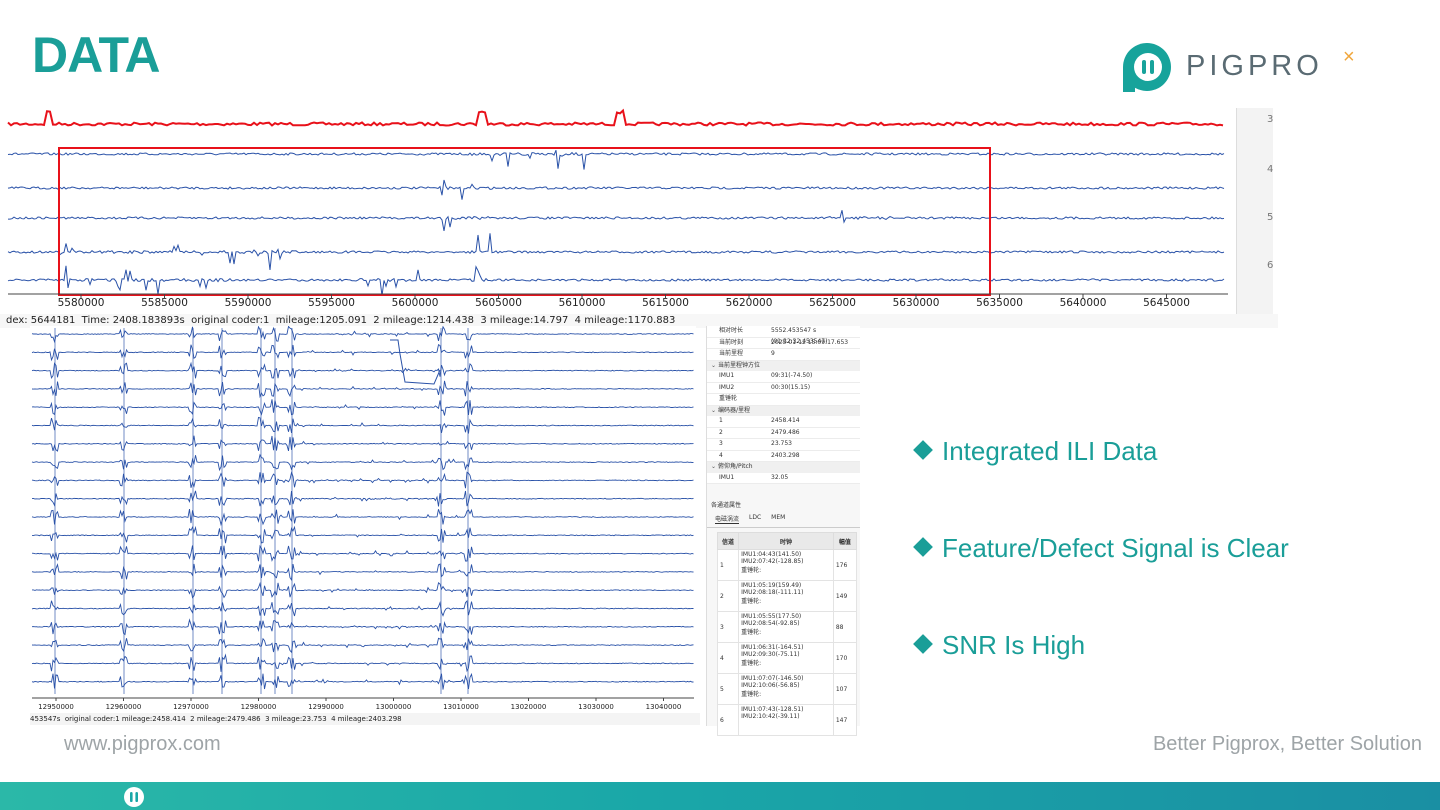  I want to click on property-row: 3 23.753, so click(783, 445).